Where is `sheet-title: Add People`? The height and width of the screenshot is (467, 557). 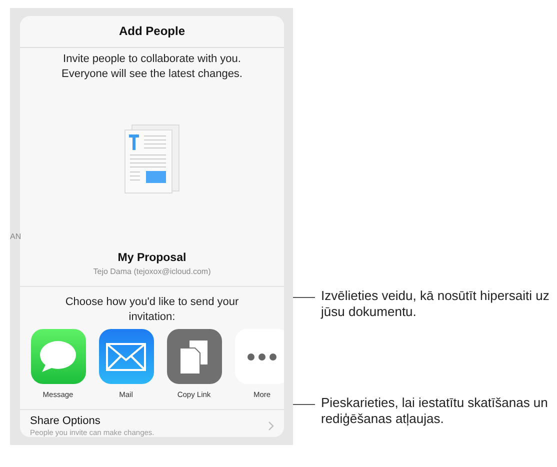 sheet-title: Add People is located at coordinates (151, 31).